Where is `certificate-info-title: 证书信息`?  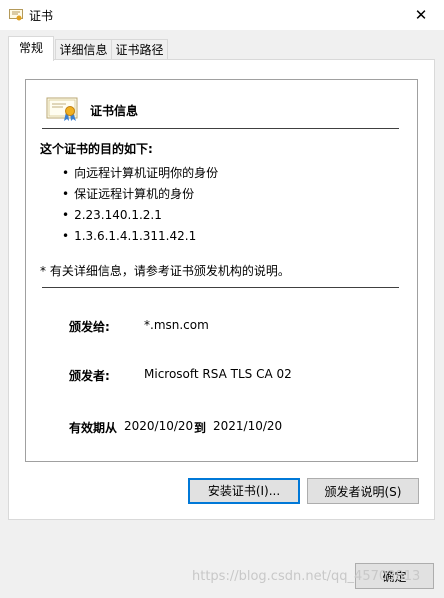 certificate-info-title: 证书信息 is located at coordinates (114, 111).